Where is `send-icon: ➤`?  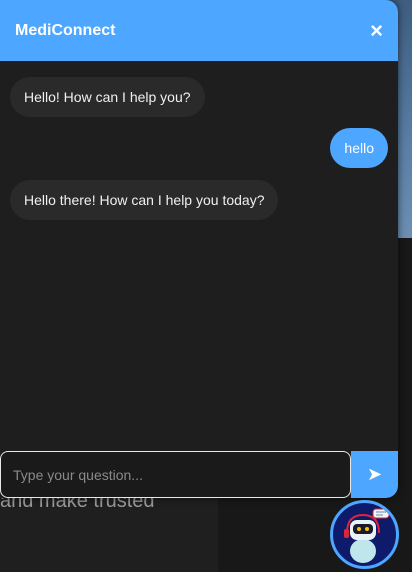
send-icon: ➤ is located at coordinates (374, 474).